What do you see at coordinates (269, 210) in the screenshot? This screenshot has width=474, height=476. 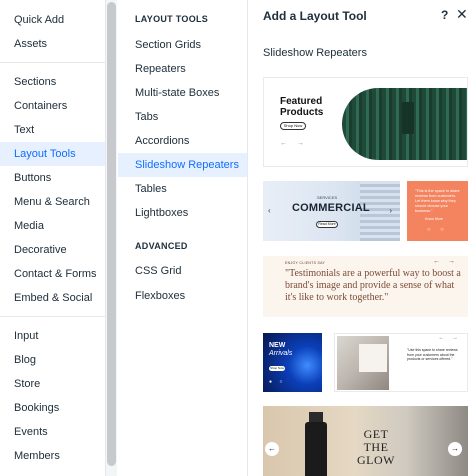 I see `chevron-left-icon: ‹` at bounding box center [269, 210].